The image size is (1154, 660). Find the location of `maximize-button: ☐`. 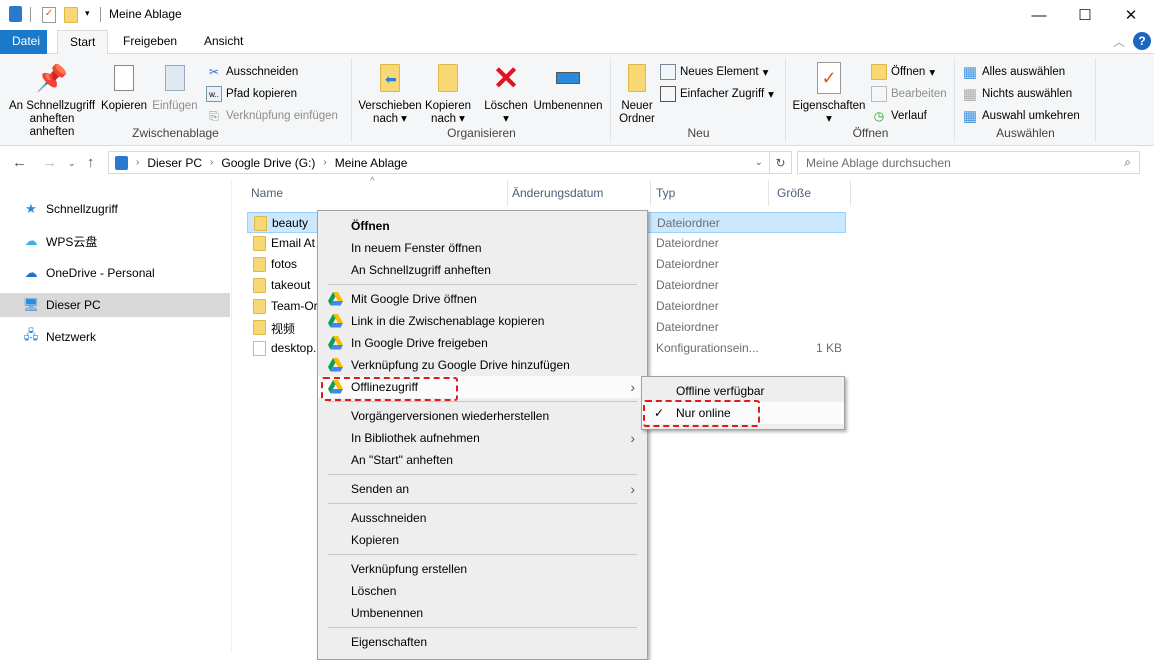

maximize-button: ☐ is located at coordinates (1085, 15).